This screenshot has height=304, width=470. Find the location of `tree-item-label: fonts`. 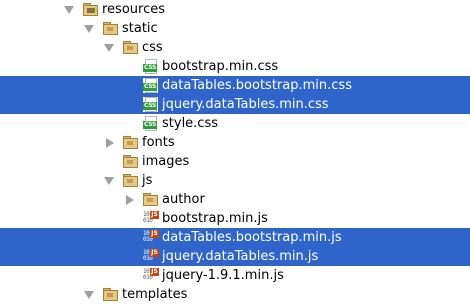

tree-item-label: fonts is located at coordinates (158, 142).